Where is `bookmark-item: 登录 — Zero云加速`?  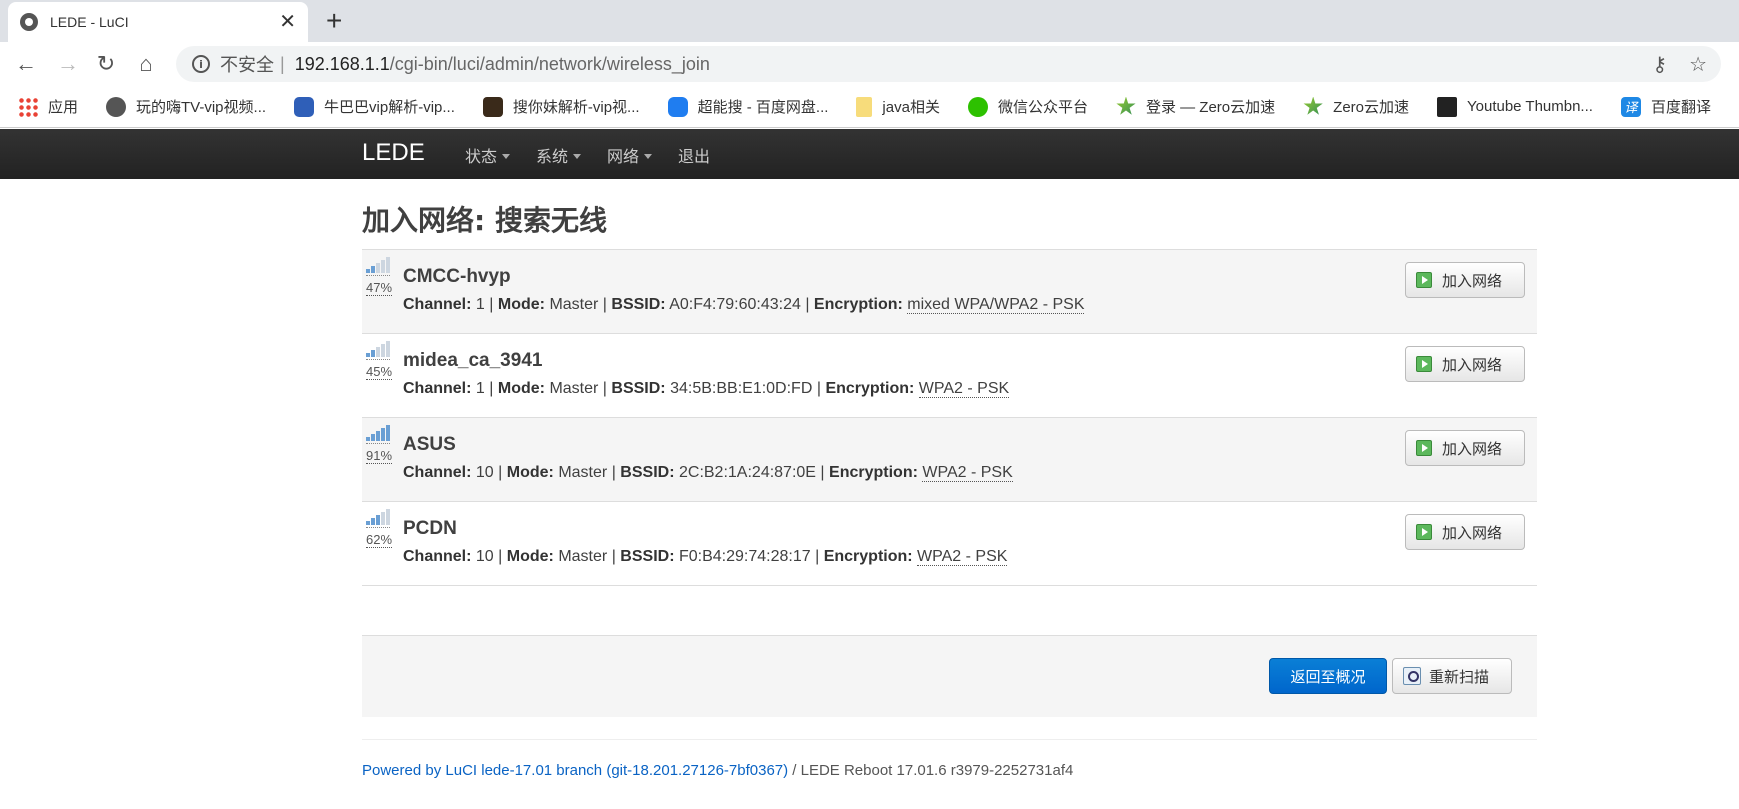 bookmark-item: 登录 — Zero云加速 is located at coordinates (1195, 106).